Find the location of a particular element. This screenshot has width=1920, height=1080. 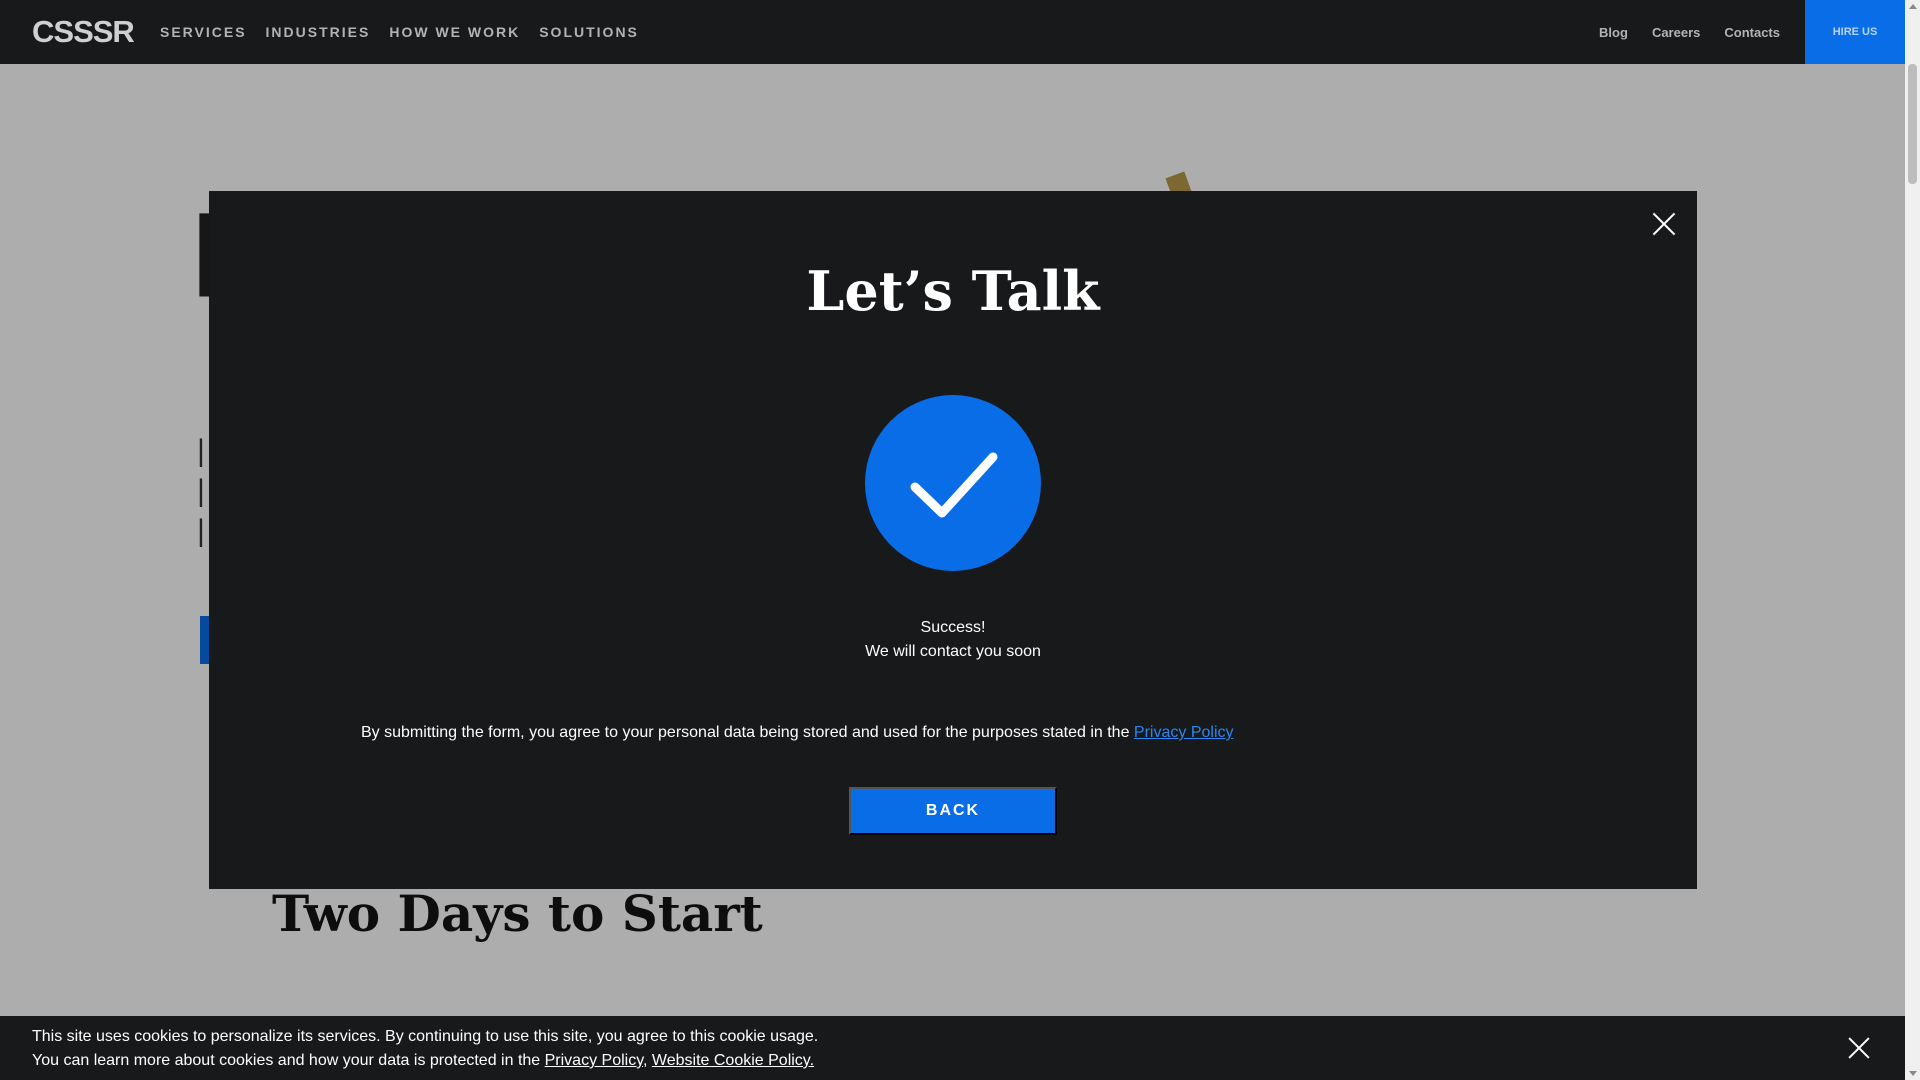

privacy-policy-link: Privacy Policy is located at coordinates (1184, 732).